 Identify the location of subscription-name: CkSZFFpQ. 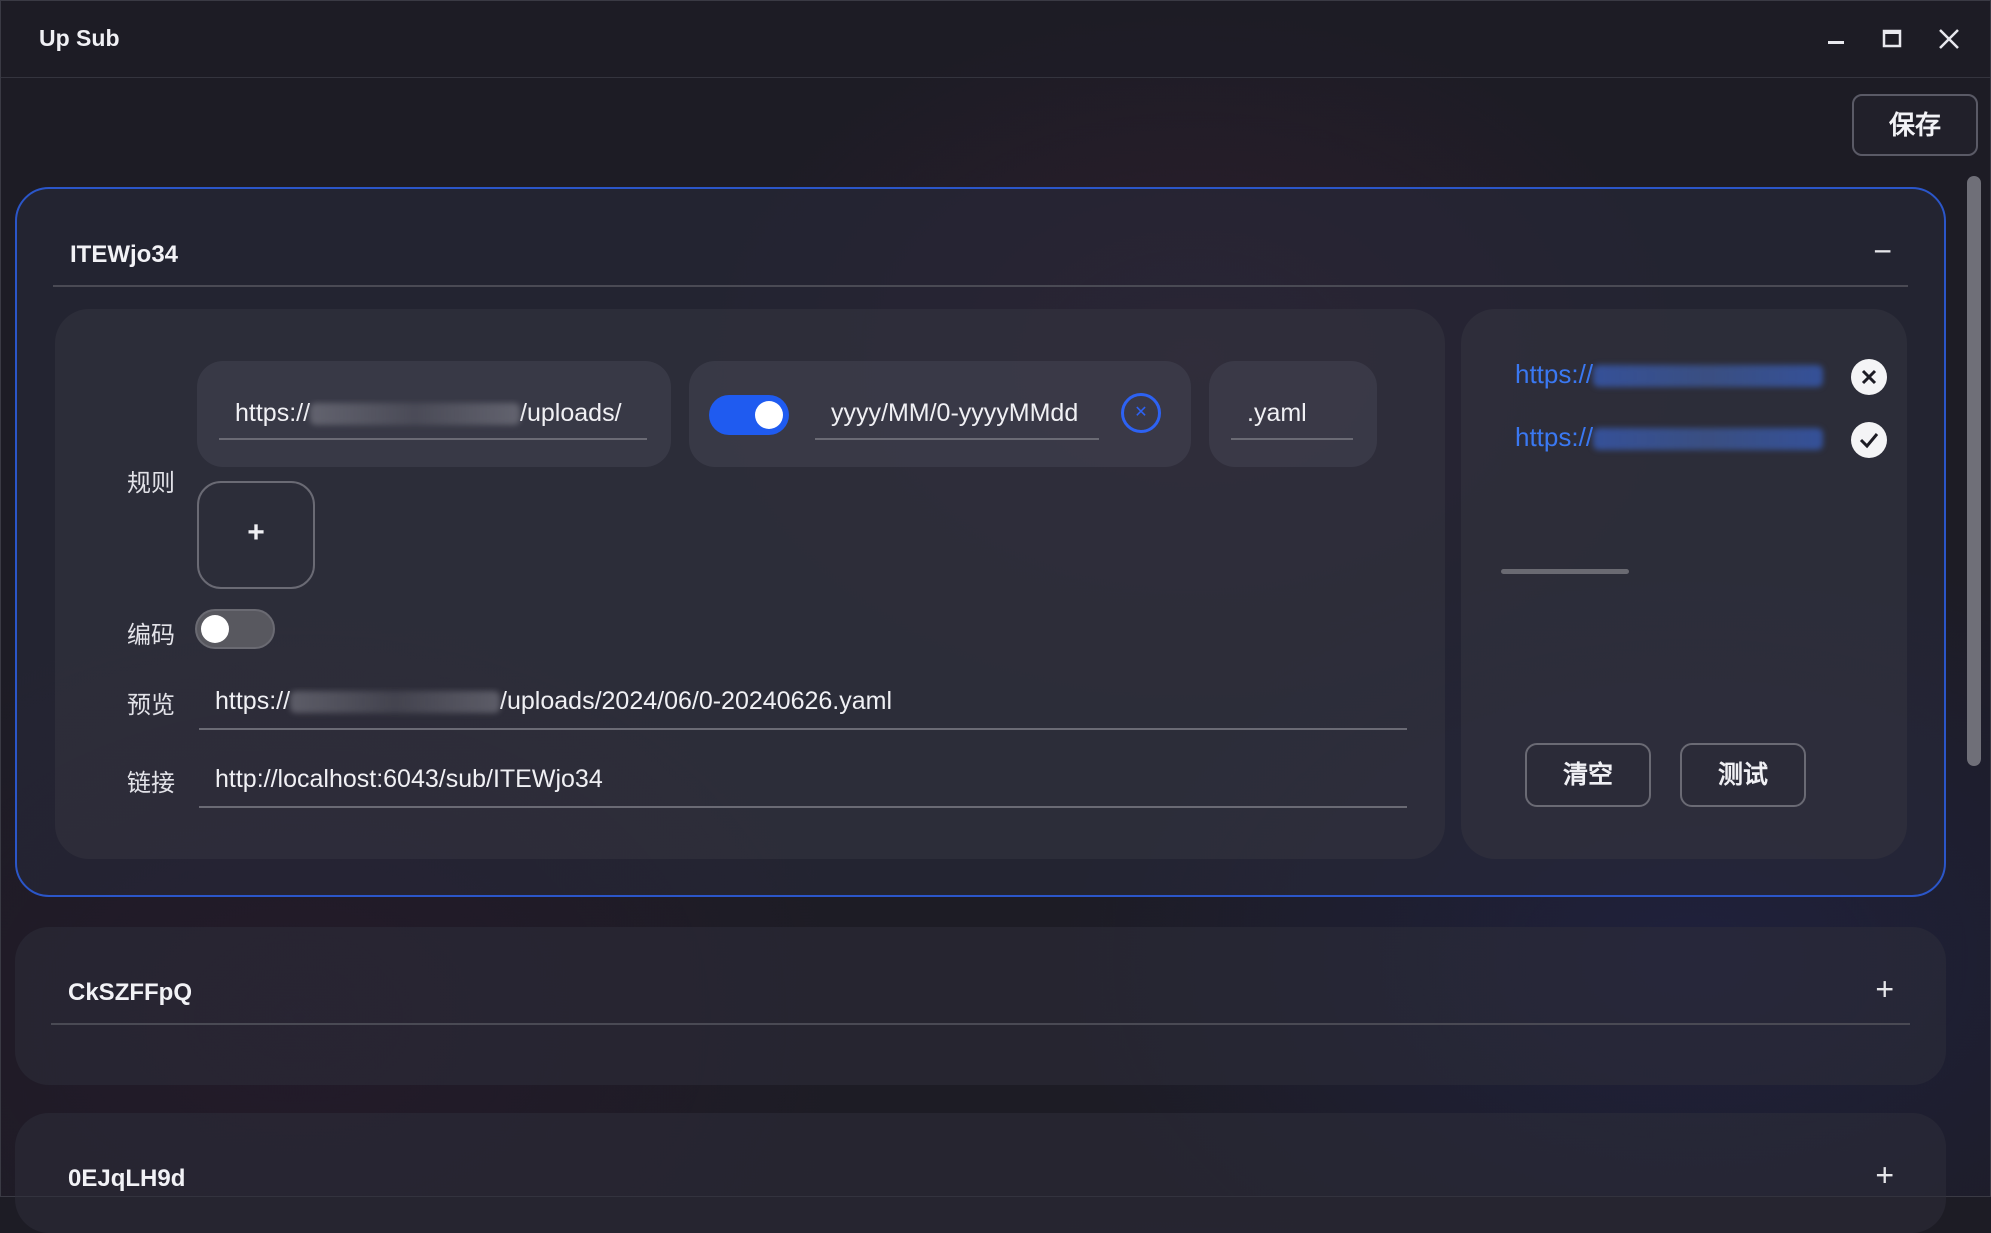
(130, 992).